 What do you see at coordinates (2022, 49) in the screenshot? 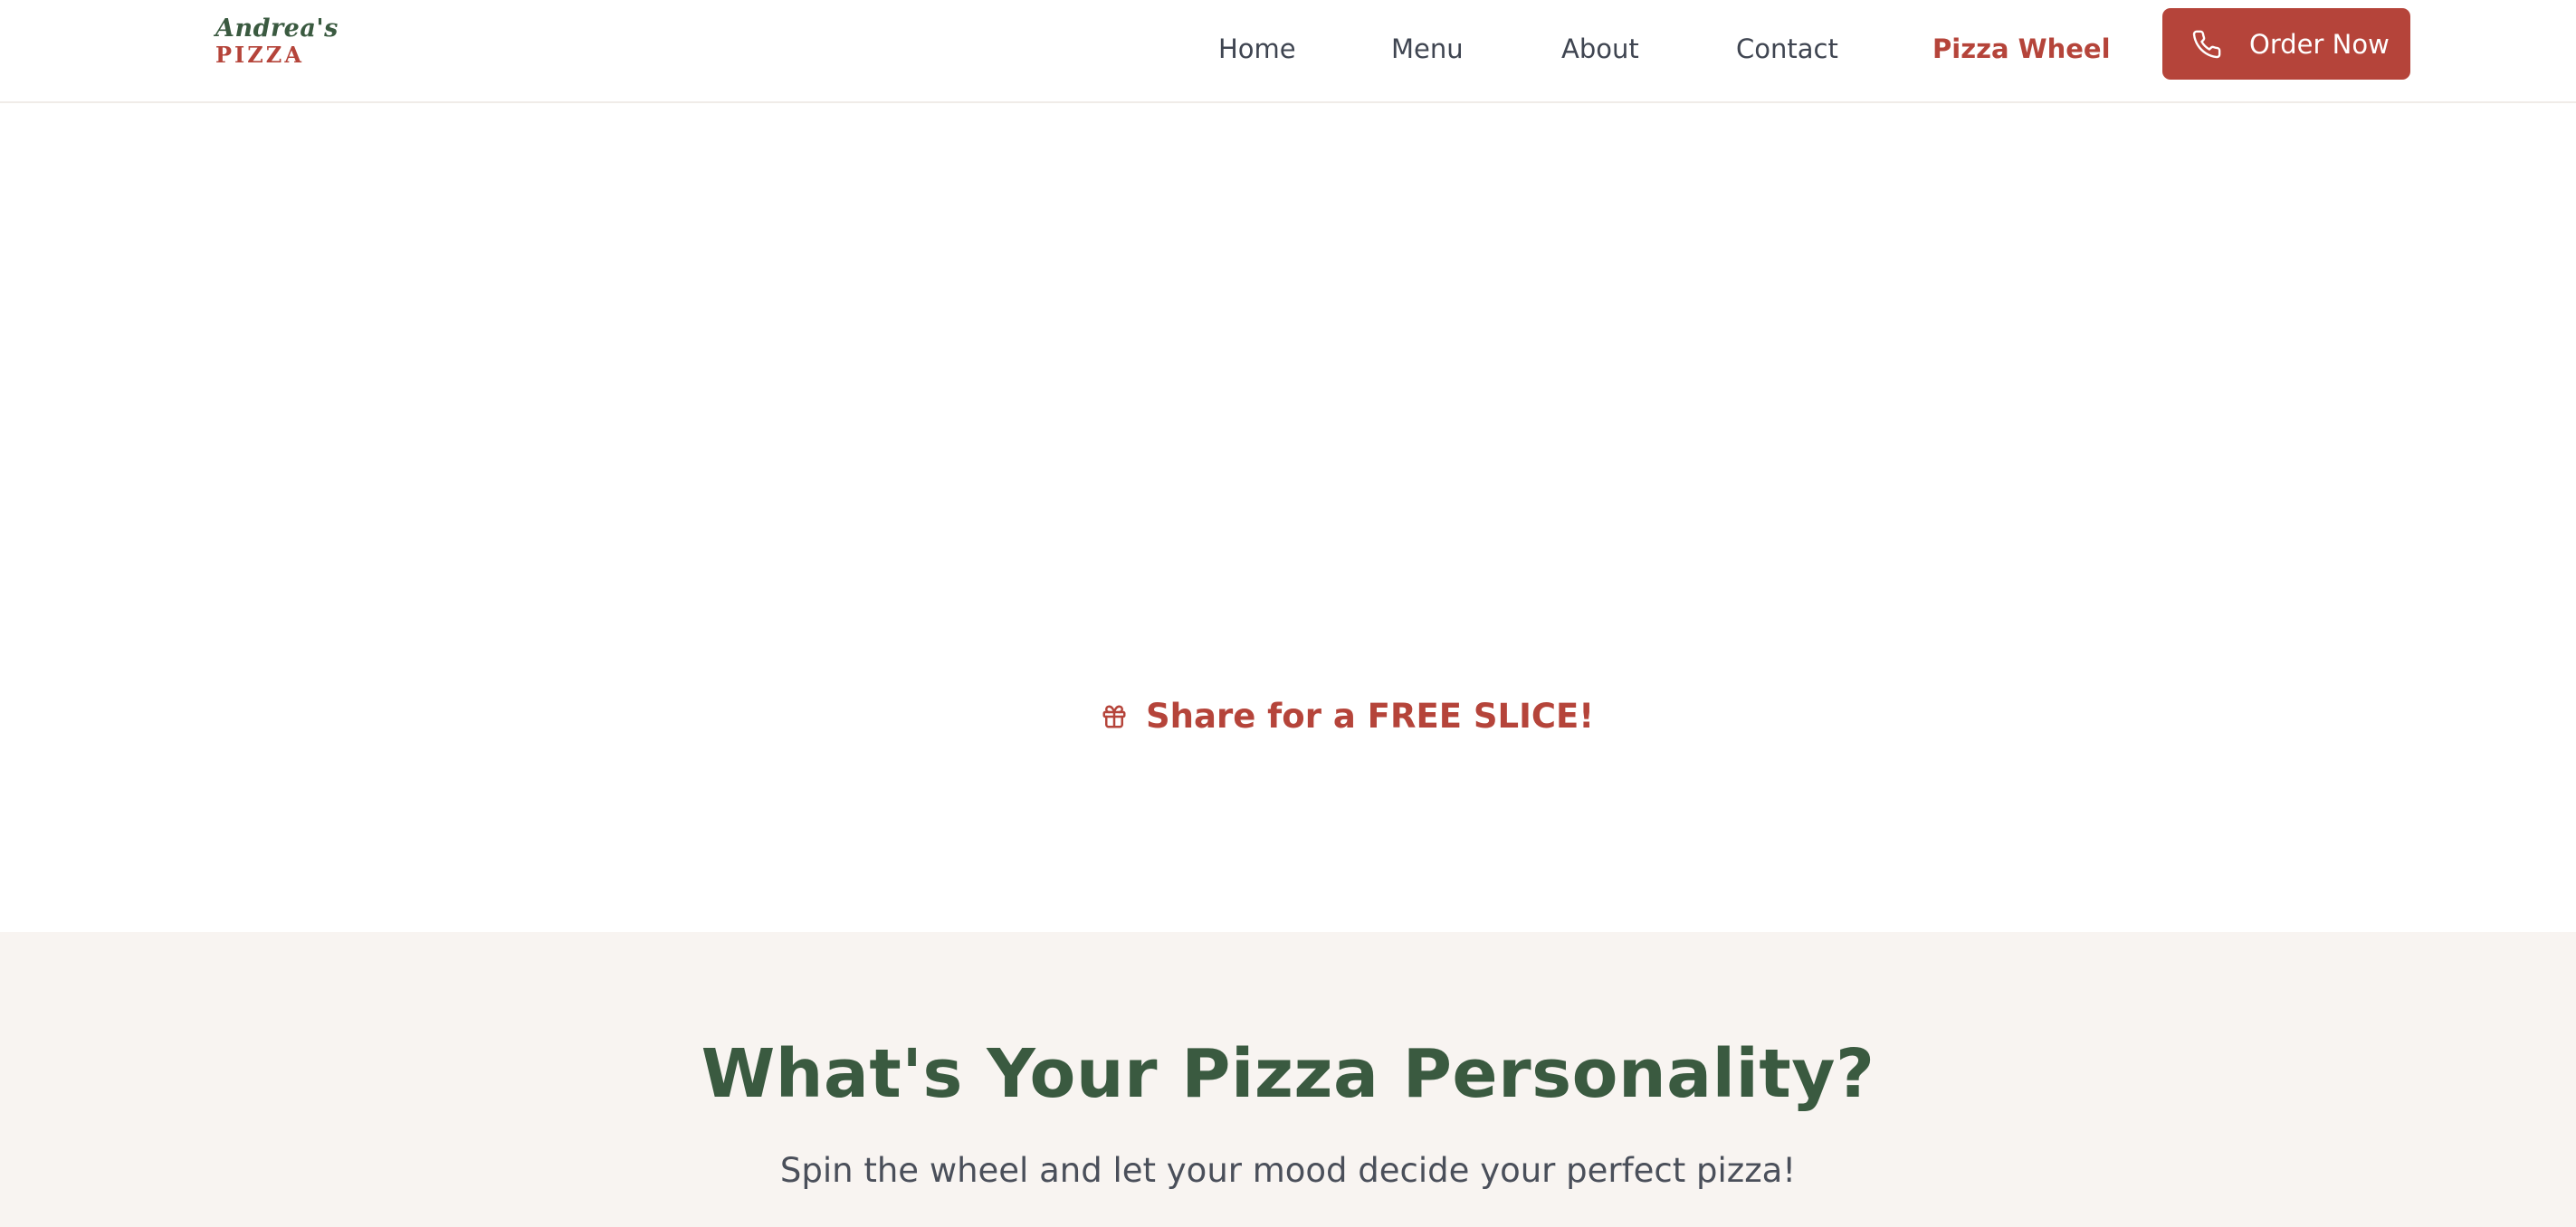
I see `nav-link-pizza-wheel: Pizza Wheel` at bounding box center [2022, 49].